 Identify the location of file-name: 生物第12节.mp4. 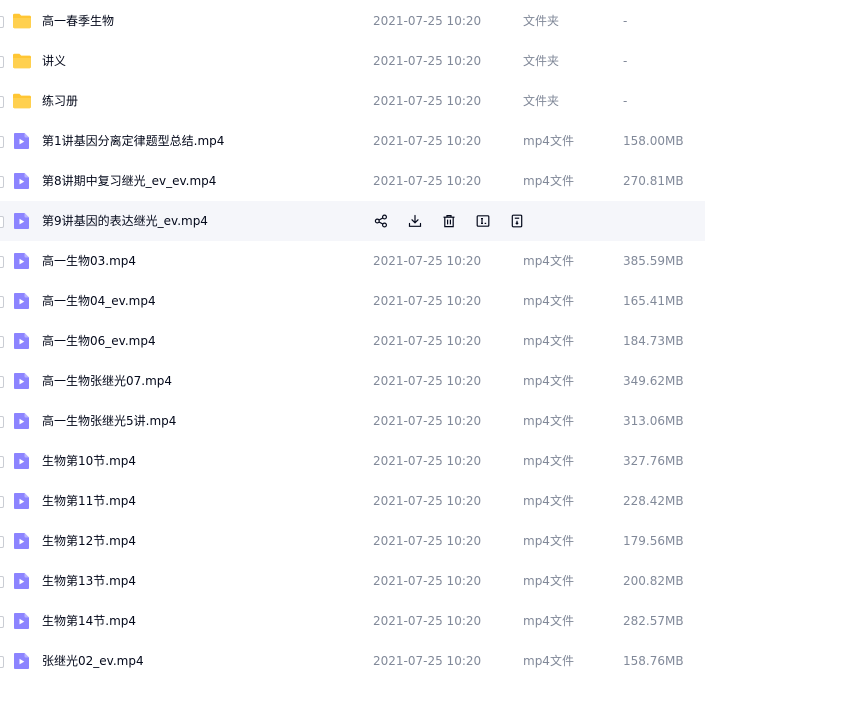
(89, 541).